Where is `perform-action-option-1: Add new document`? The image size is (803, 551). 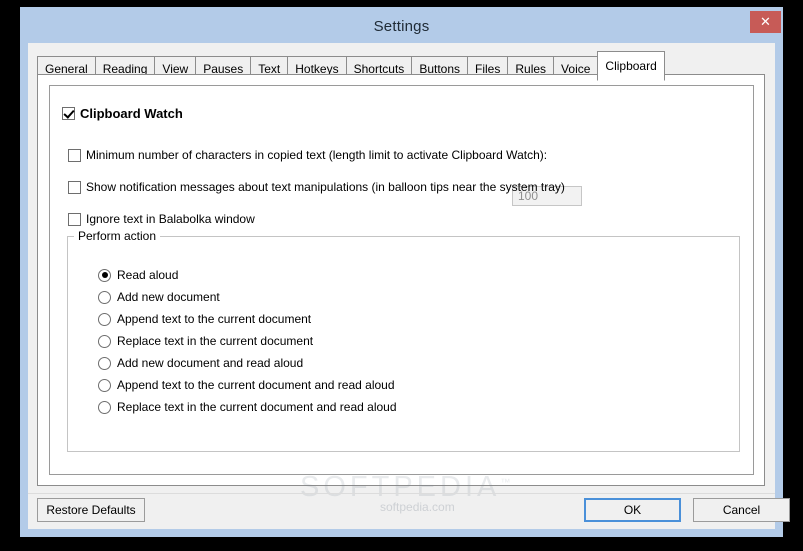 perform-action-option-1: Add new document is located at coordinates (159, 297).